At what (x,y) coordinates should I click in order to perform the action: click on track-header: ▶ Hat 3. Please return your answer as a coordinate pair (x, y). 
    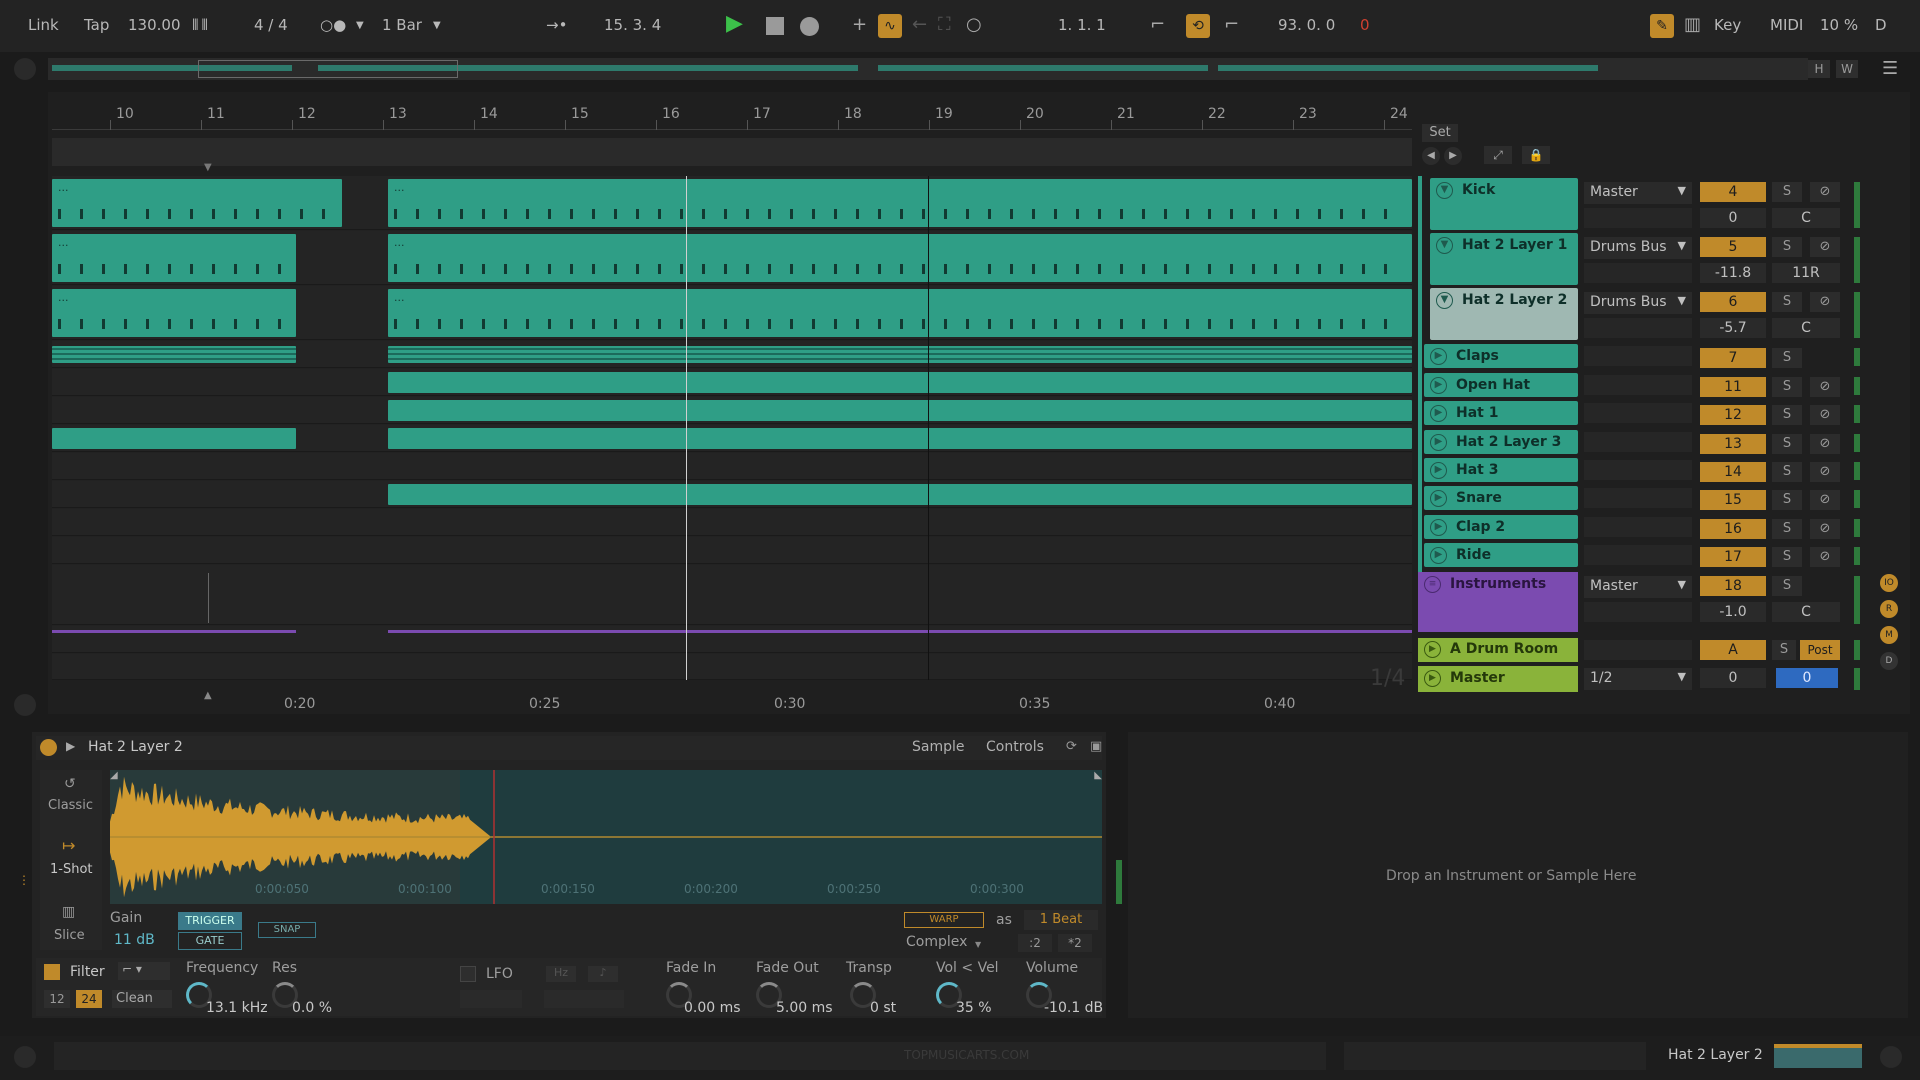
    Looking at the image, I should click on (1501, 470).